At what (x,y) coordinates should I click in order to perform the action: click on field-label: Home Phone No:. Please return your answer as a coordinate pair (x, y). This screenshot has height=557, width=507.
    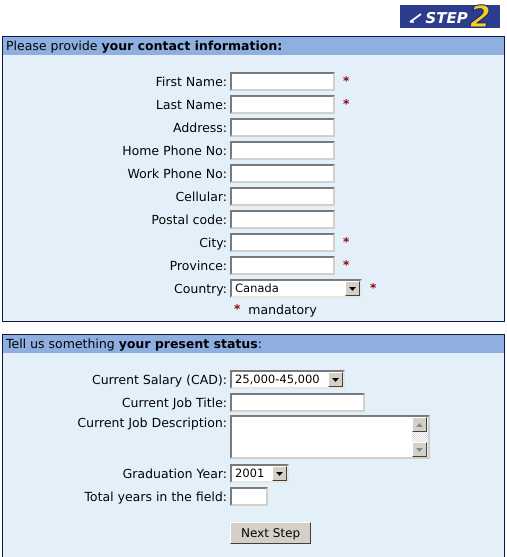
    Looking at the image, I should click on (174, 150).